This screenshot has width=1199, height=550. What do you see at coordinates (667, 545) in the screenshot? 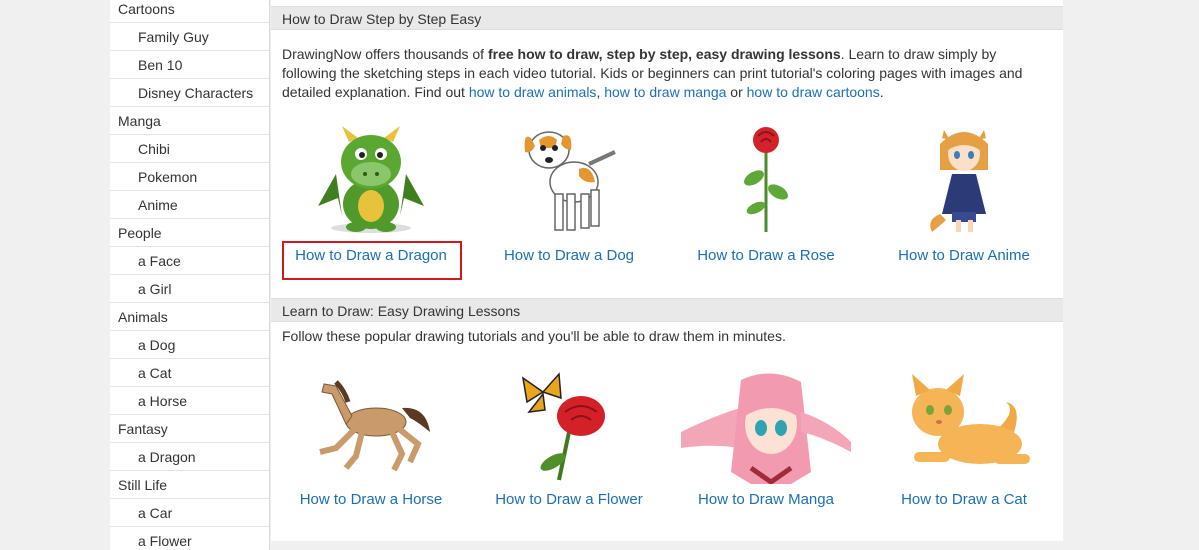
I see `footer-band` at bounding box center [667, 545].